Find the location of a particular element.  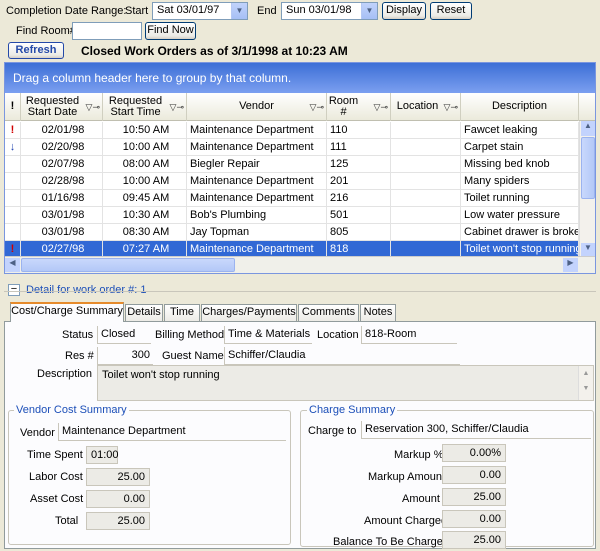

markup-percent-value: 0.00% is located at coordinates (474, 453).